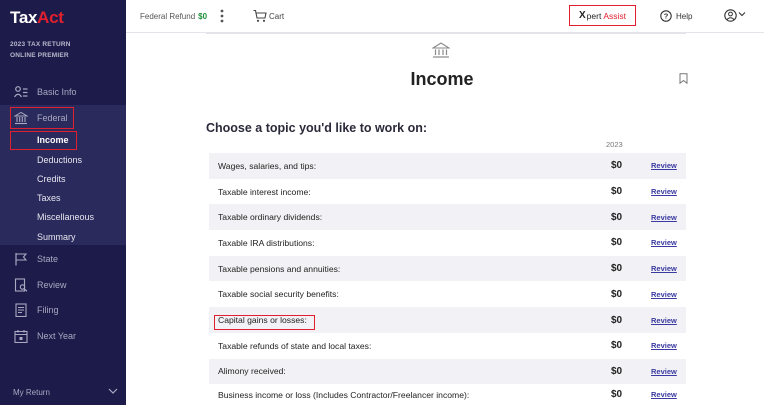 The image size is (764, 405). I want to click on sidebar-item-filing: Filing, so click(63, 310).